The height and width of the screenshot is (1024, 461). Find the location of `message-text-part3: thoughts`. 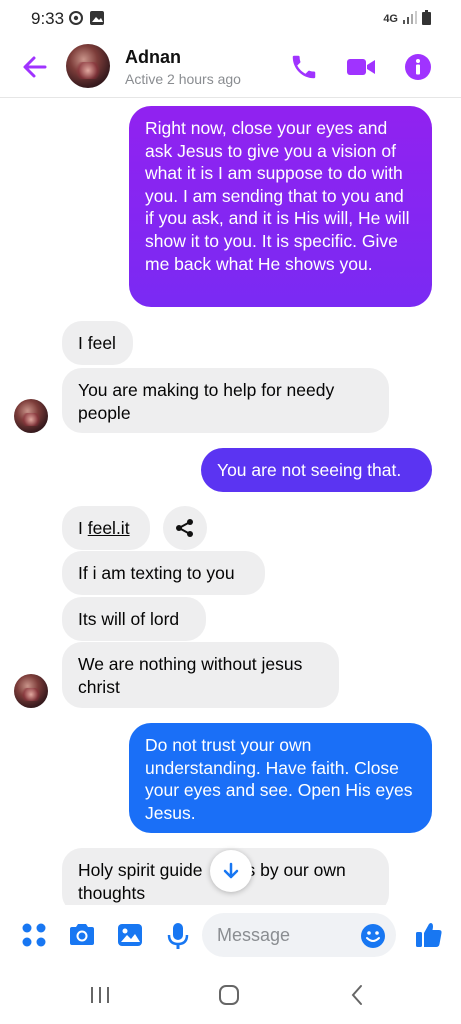

message-text-part3: thoughts is located at coordinates (112, 892).